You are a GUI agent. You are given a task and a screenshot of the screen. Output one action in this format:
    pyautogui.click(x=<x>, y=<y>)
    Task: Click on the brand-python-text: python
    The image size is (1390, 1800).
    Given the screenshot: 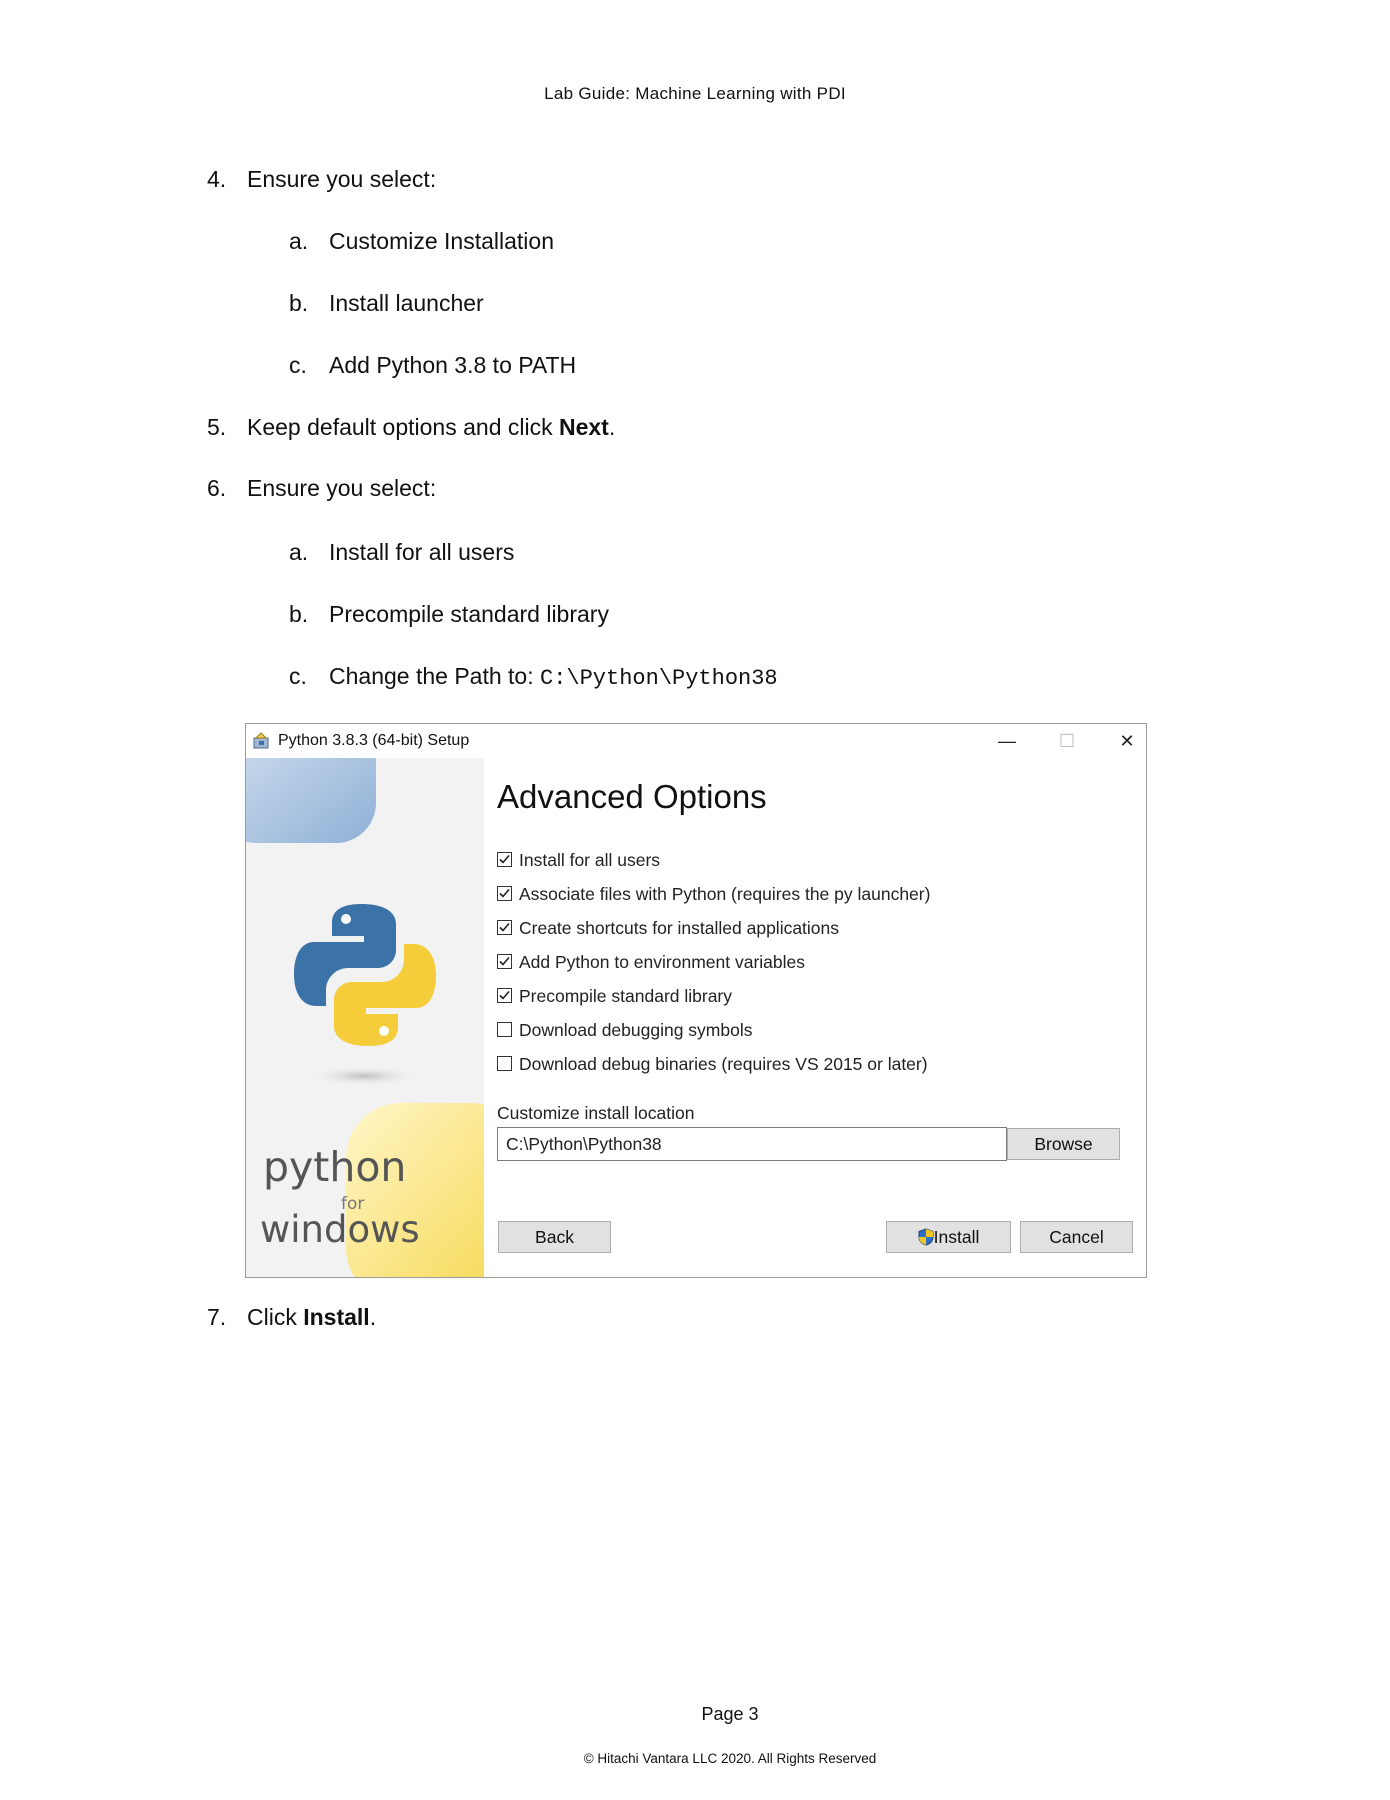 What is the action you would take?
    pyautogui.click(x=335, y=1167)
    